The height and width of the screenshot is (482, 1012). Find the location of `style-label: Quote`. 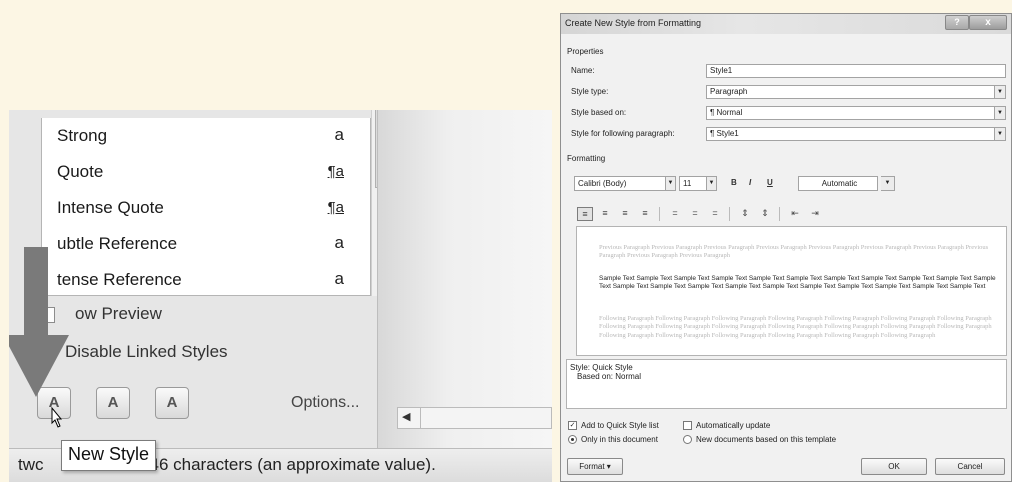

style-label: Quote is located at coordinates (80, 171).